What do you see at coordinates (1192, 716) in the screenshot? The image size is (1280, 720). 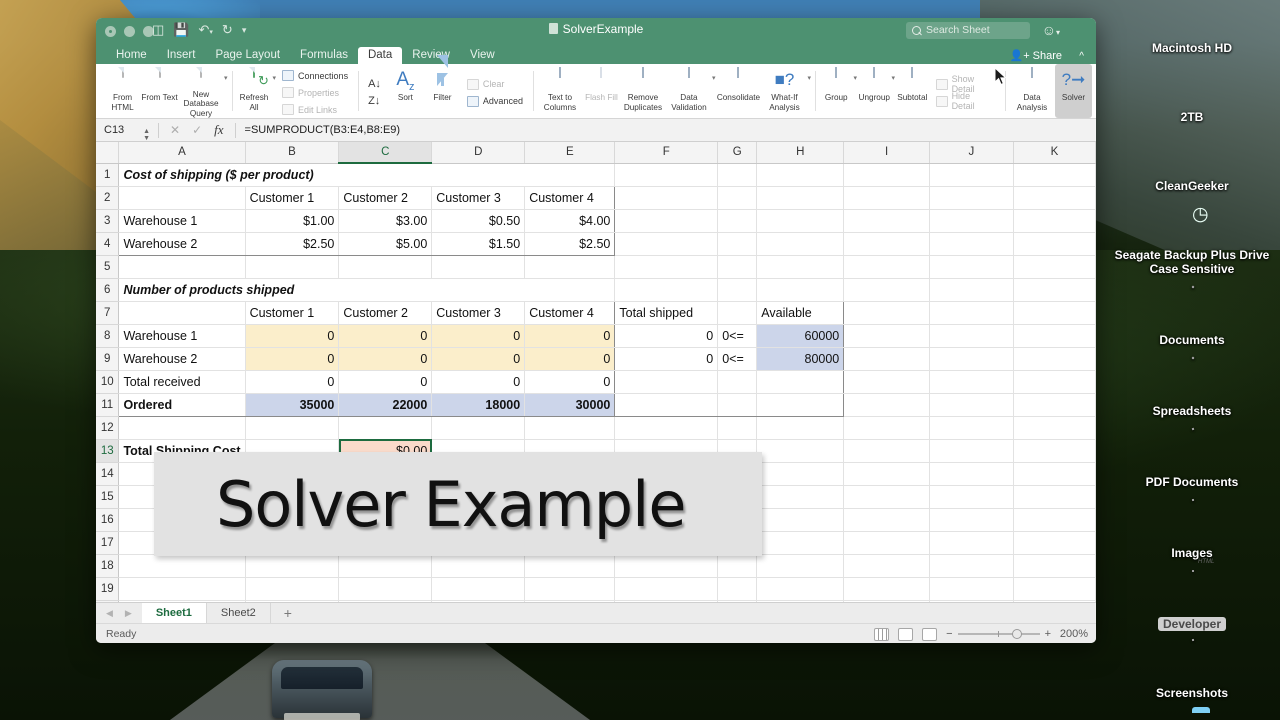 I see `desktop-icon-adeept-folder: AdeeptStarterKitDocs pdf` at bounding box center [1192, 716].